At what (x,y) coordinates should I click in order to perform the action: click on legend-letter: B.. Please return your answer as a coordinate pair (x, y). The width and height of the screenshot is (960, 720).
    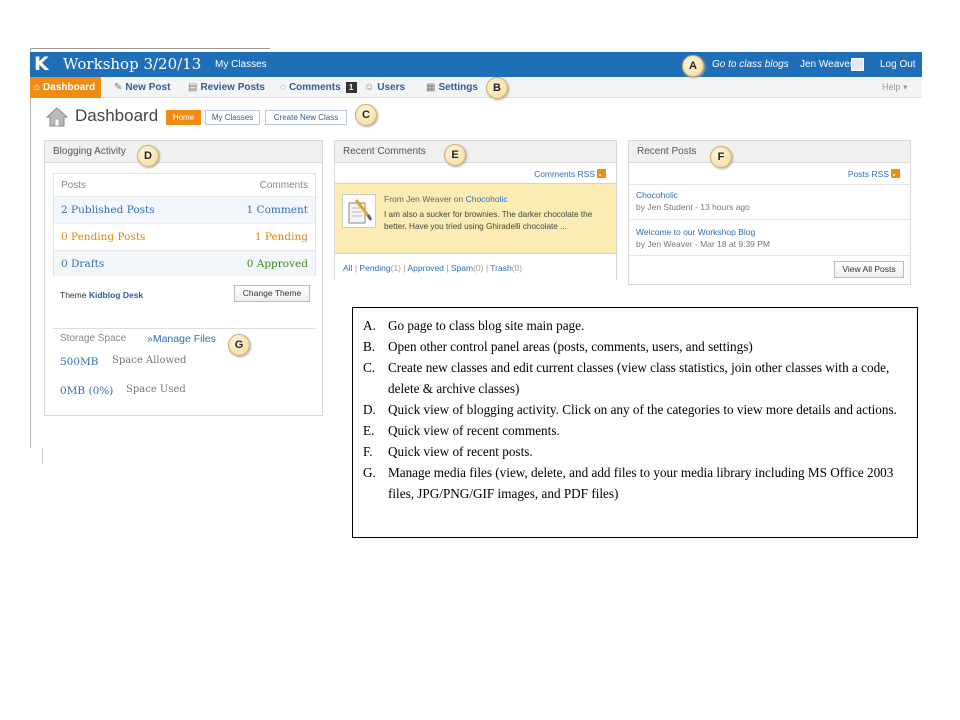
    Looking at the image, I should click on (369, 346).